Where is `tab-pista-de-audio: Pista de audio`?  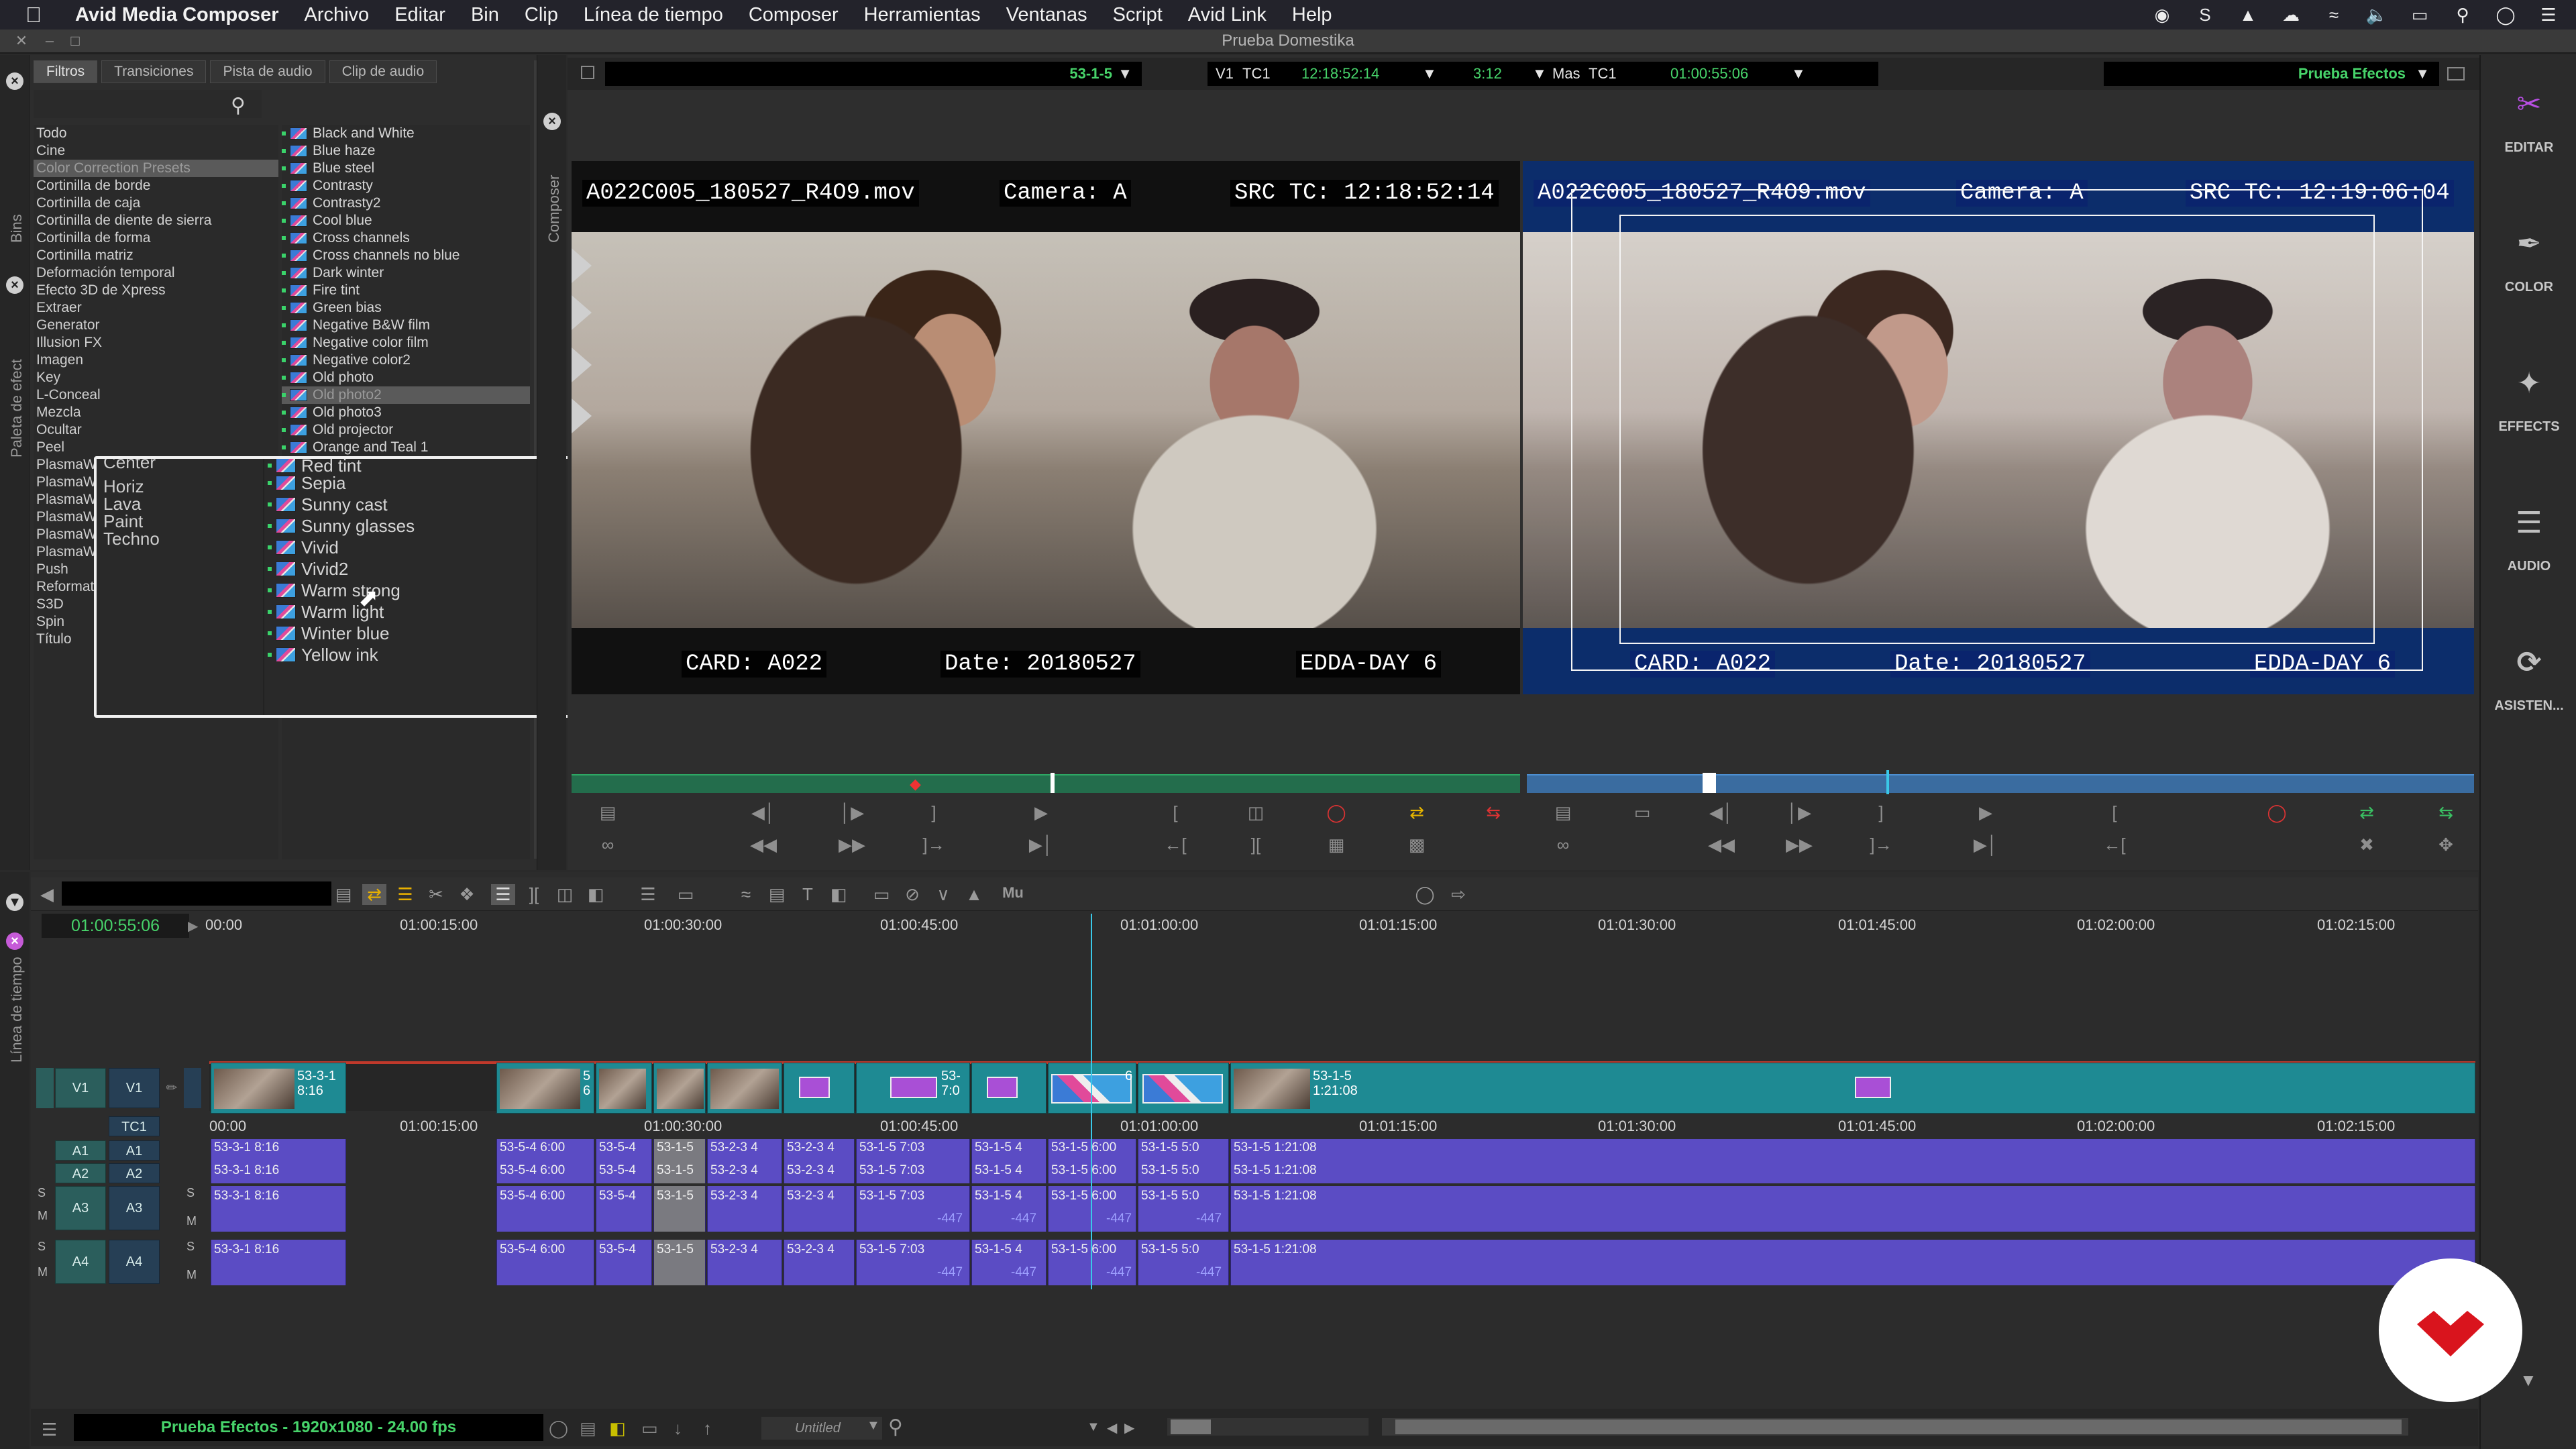 tab-pista-de-audio: Pista de audio is located at coordinates (267, 71).